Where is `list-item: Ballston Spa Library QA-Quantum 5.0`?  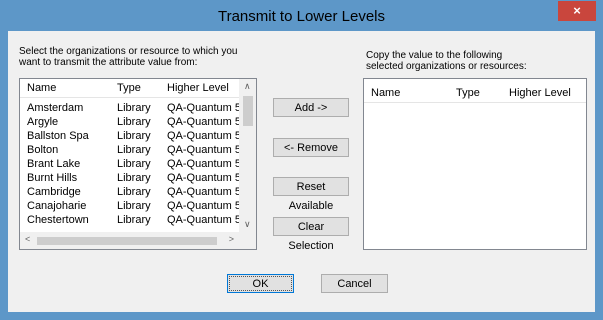 list-item: Ballston Spa Library QA-Quantum 5.0 is located at coordinates (138, 136).